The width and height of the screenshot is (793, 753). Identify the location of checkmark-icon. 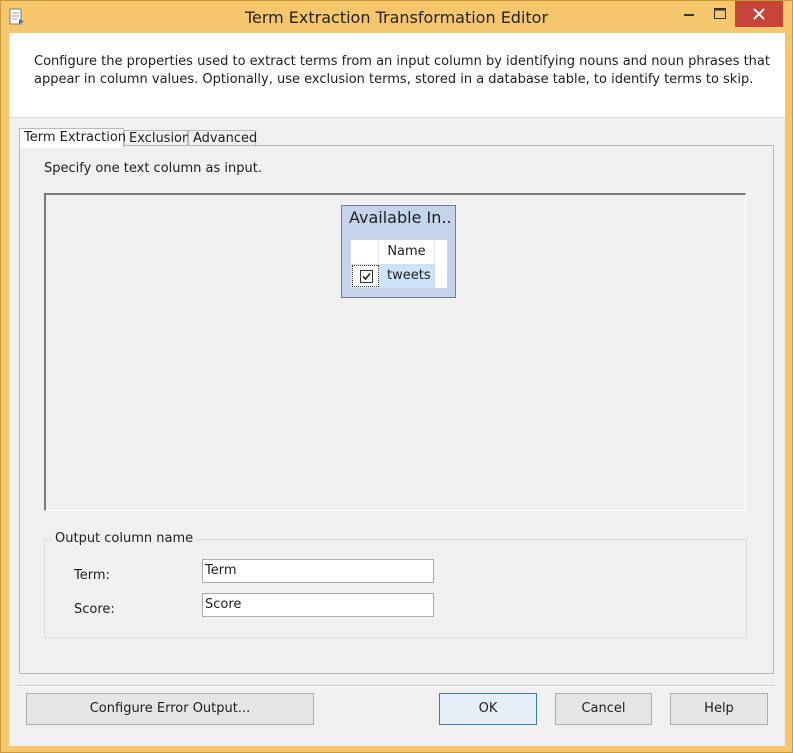
(366, 276).